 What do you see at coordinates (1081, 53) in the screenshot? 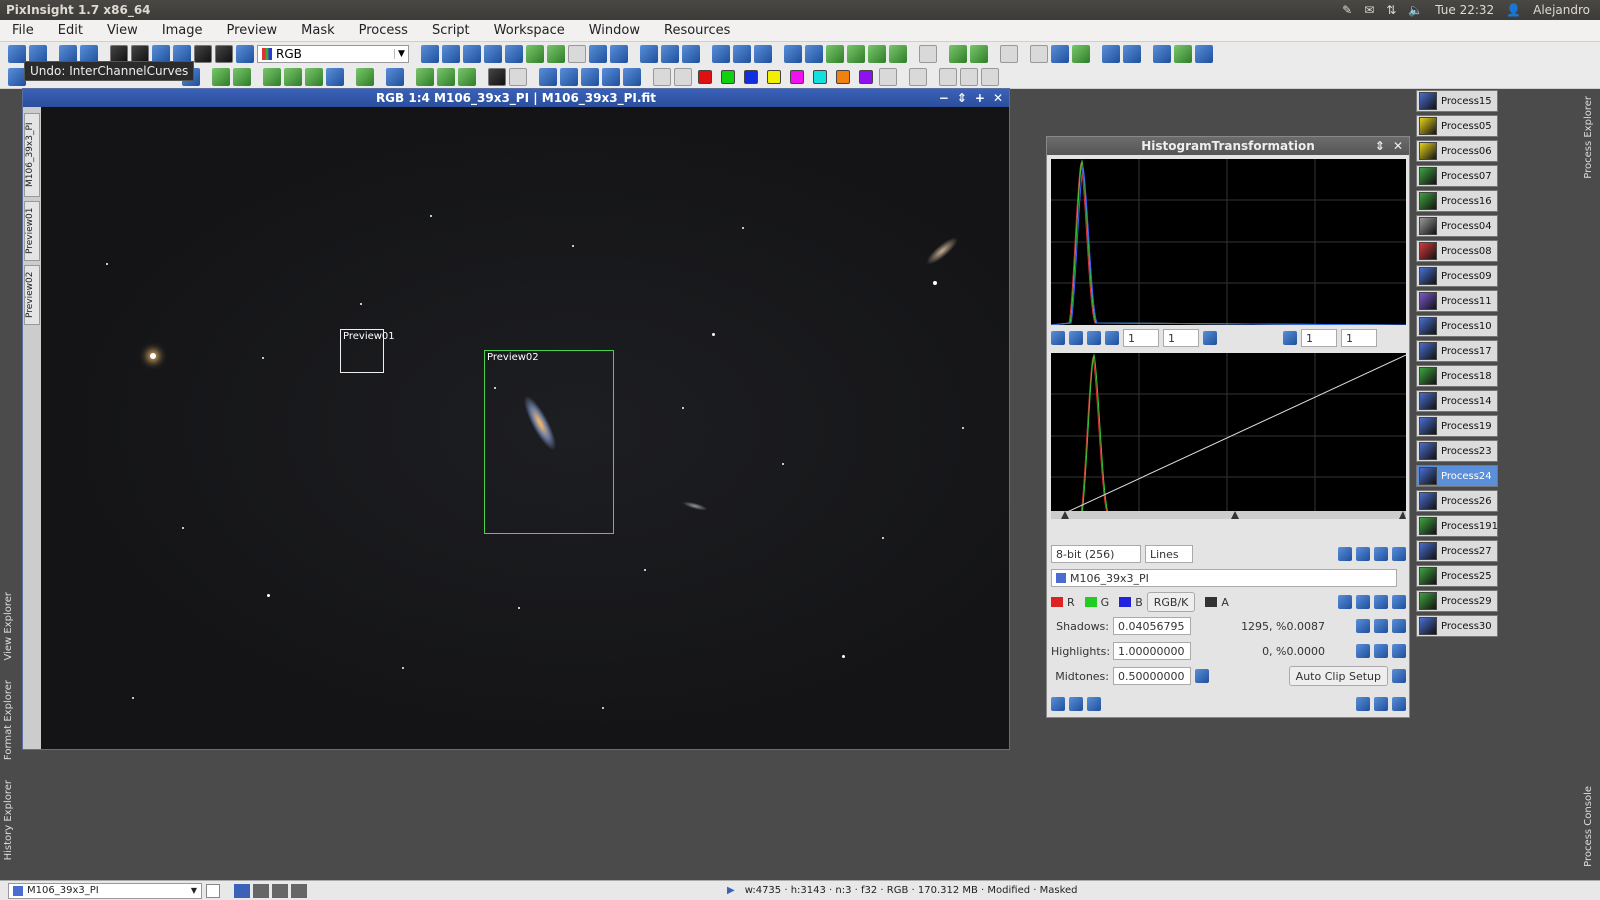
I see `clone-icon` at bounding box center [1081, 53].